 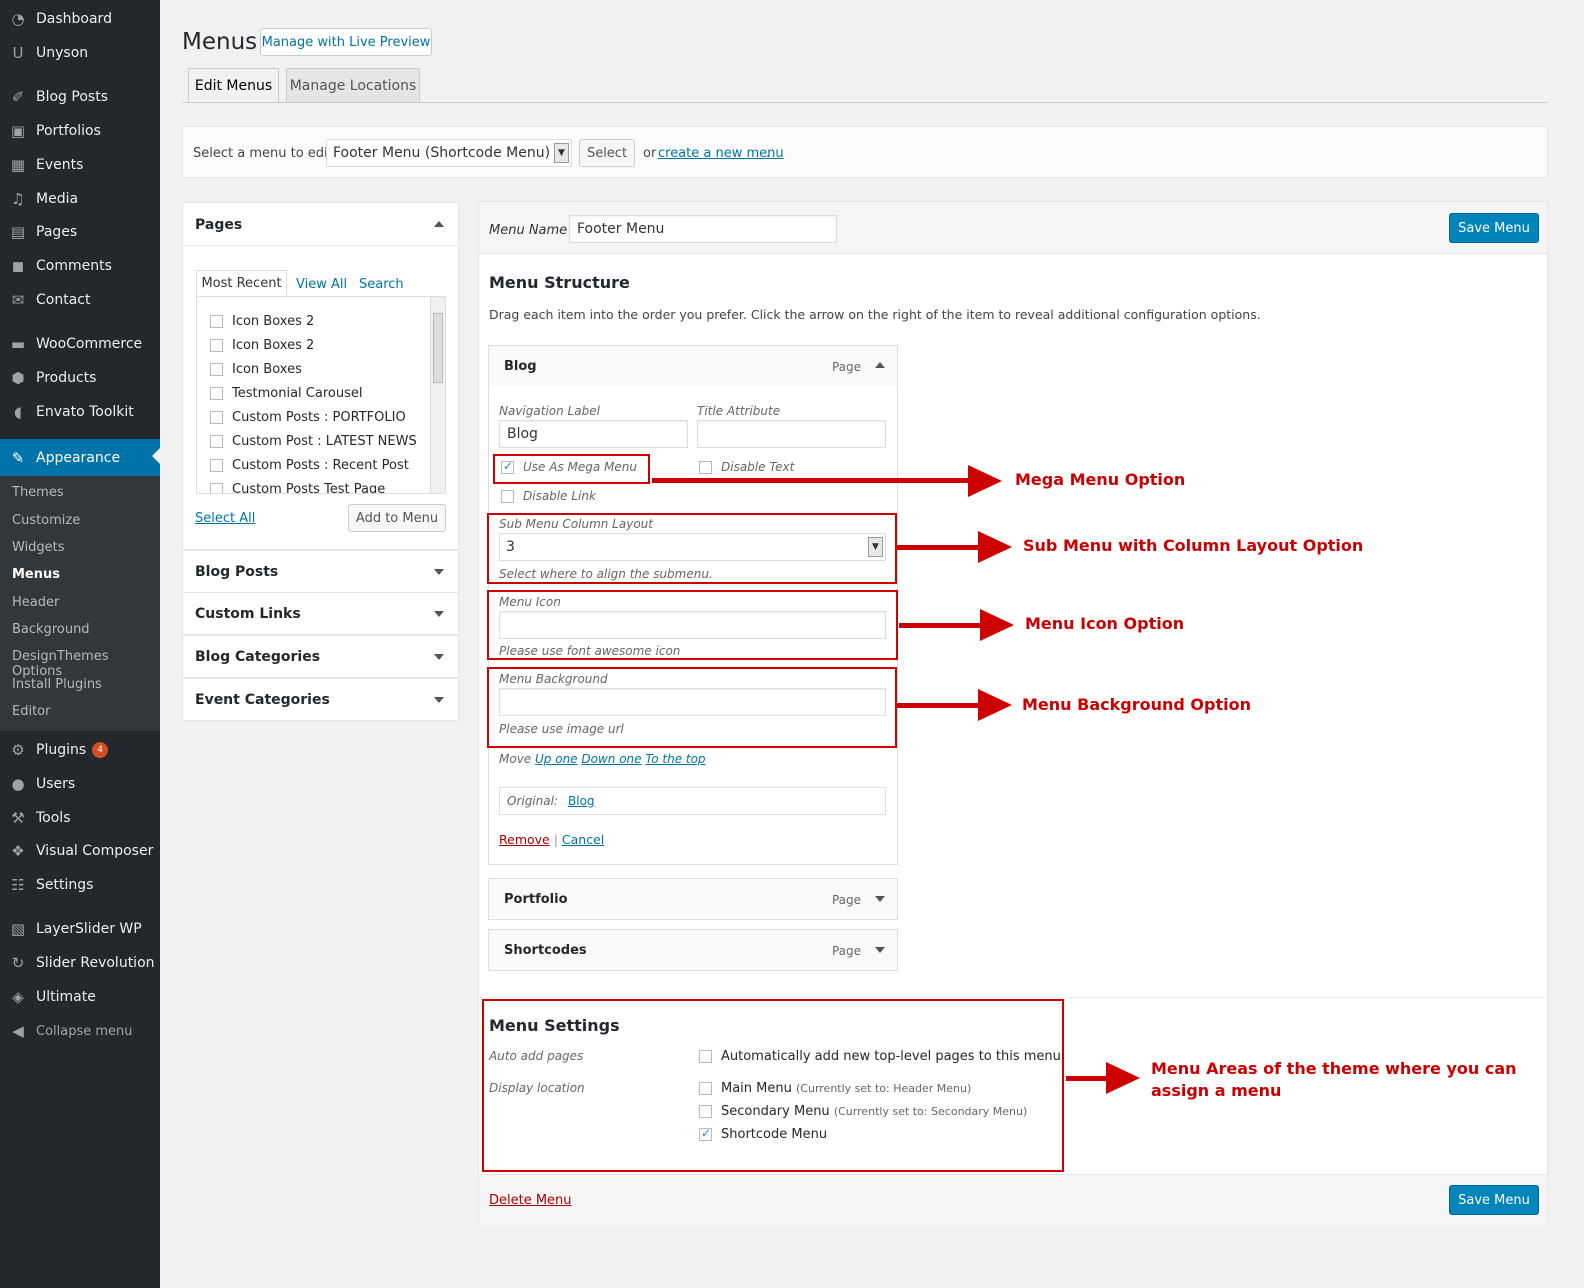 What do you see at coordinates (507, 496) in the screenshot?
I see `disable-link-checkbox` at bounding box center [507, 496].